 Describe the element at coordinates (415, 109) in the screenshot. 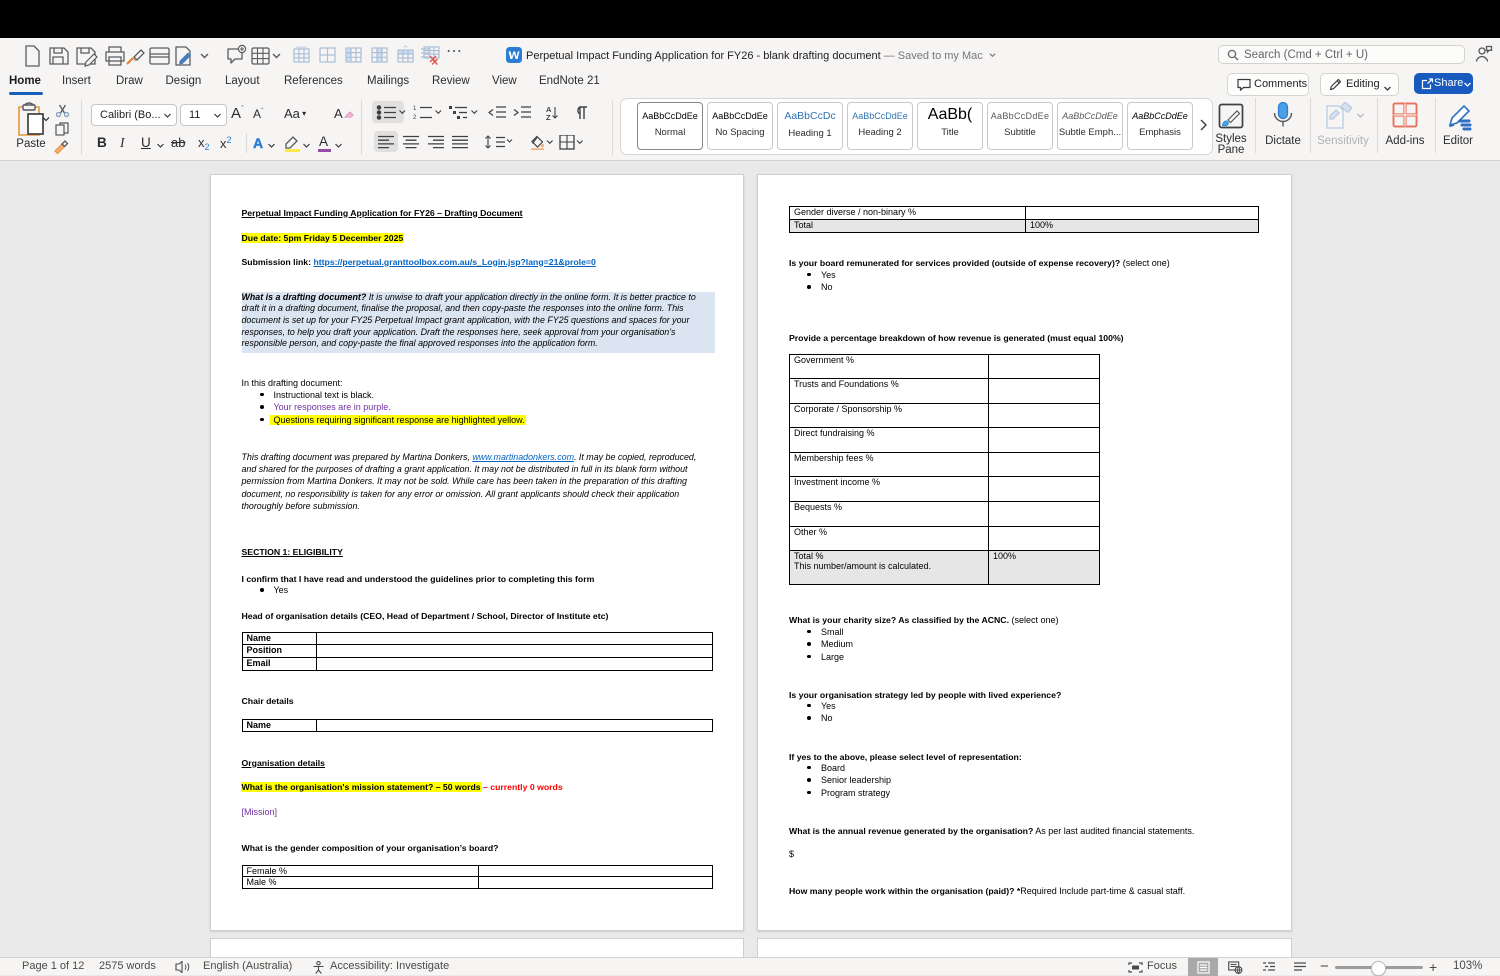

I see `svg-text: 1` at that location.